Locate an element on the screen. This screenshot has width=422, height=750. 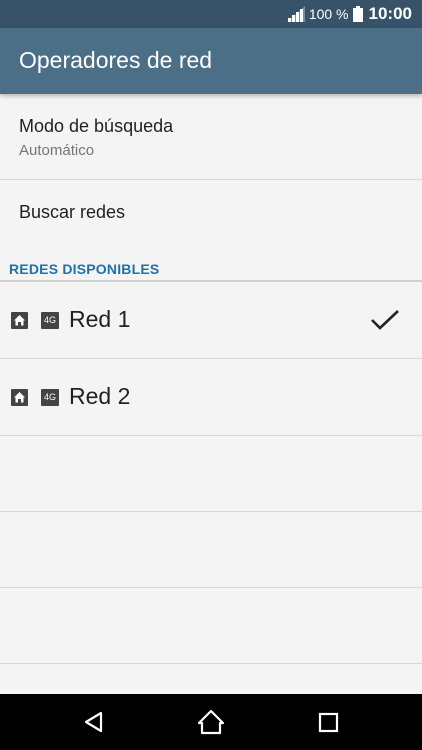
back-icon is located at coordinates (94, 722).